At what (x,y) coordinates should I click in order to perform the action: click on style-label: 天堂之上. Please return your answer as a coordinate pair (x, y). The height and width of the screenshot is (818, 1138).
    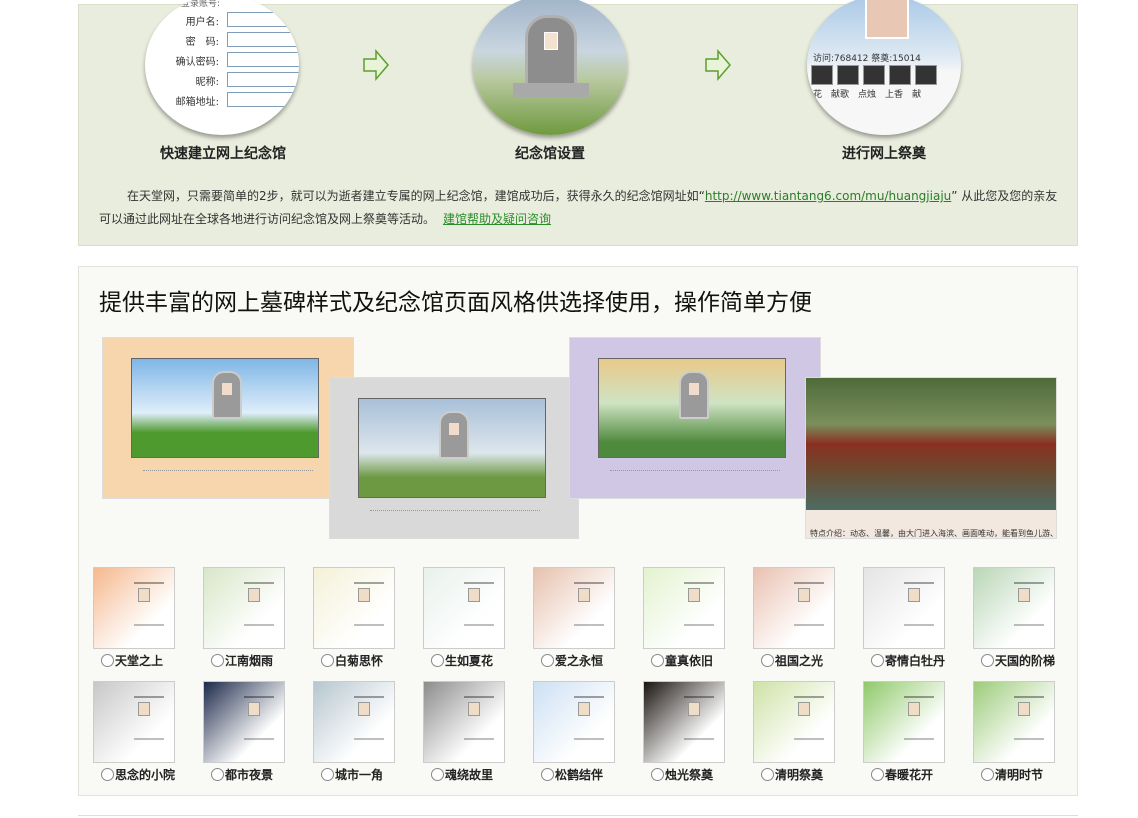
    Looking at the image, I should click on (139, 661).